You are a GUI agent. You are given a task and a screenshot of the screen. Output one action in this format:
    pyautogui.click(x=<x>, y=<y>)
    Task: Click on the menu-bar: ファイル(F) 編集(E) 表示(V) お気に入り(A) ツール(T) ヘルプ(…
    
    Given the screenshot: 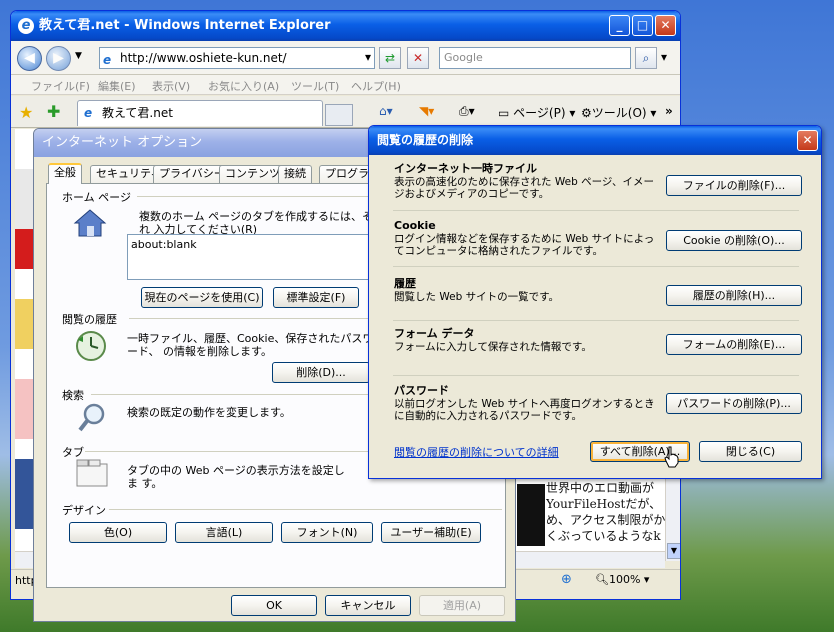 What is the action you would take?
    pyautogui.click(x=345, y=85)
    